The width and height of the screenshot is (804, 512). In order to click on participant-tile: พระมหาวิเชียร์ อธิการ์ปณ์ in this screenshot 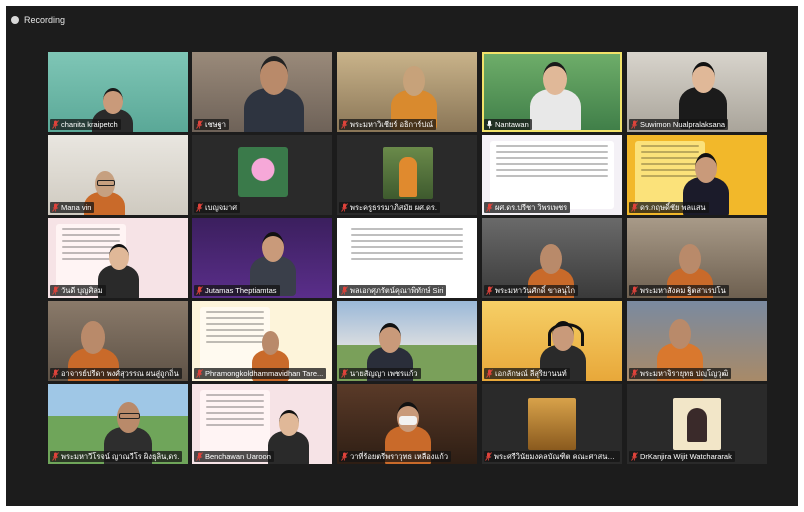, I will do `click(407, 92)`.